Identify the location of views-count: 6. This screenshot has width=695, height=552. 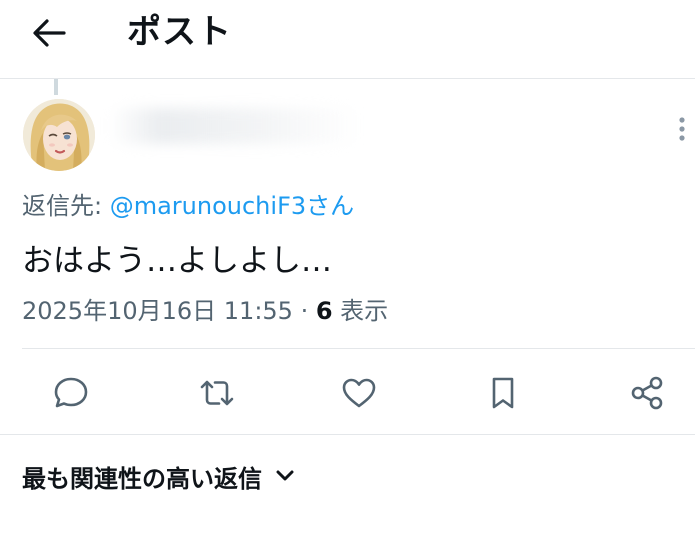
(324, 311).